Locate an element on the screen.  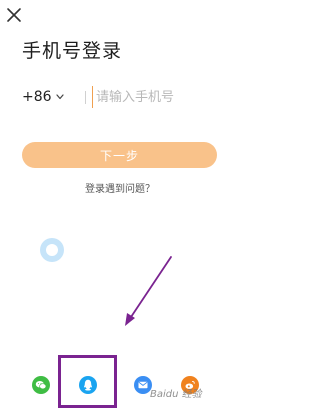
next-step-button: 下一步 is located at coordinates (119, 155).